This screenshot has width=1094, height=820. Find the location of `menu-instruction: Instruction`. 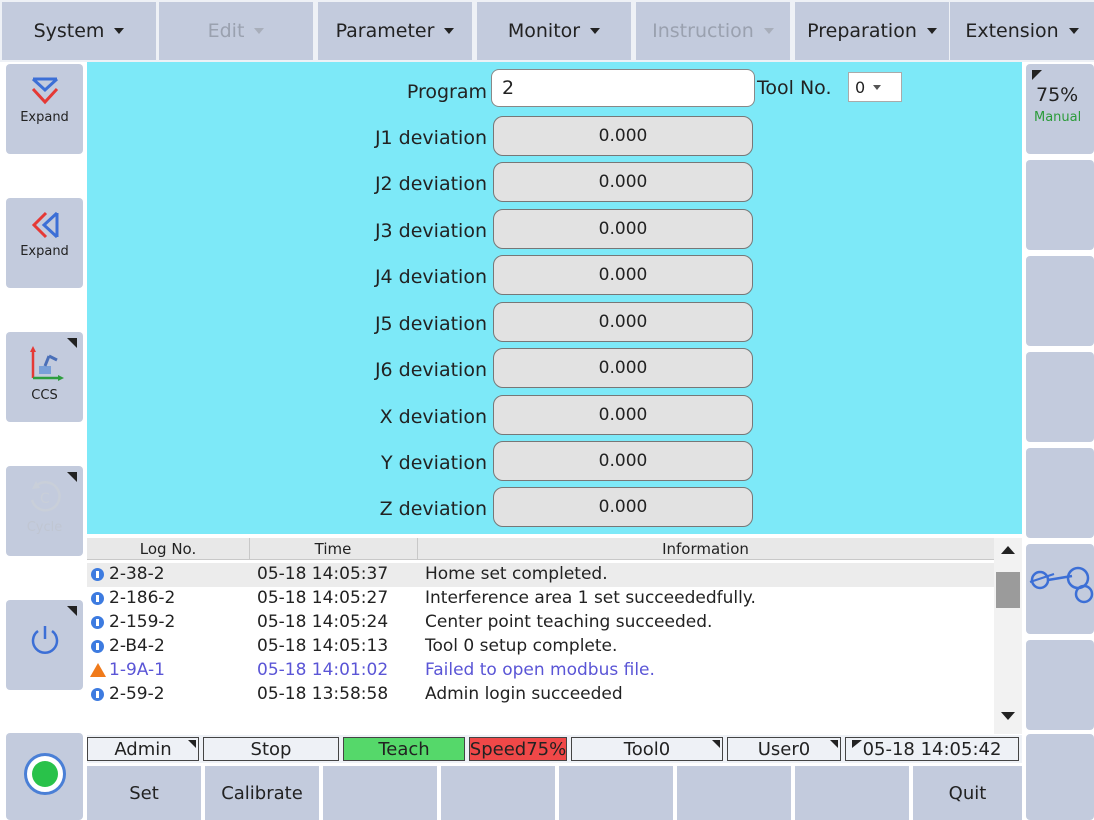

menu-instruction: Instruction is located at coordinates (713, 31).